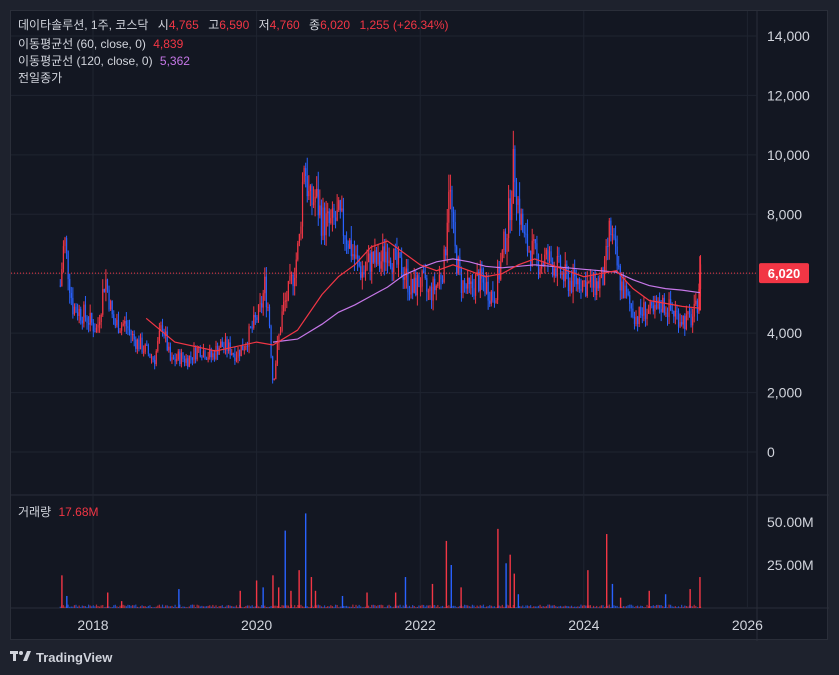  Describe the element at coordinates (100, 44) in the screenshot. I see `legend-ma60: 이동평균선 (60, close, 0) 4,839` at that location.